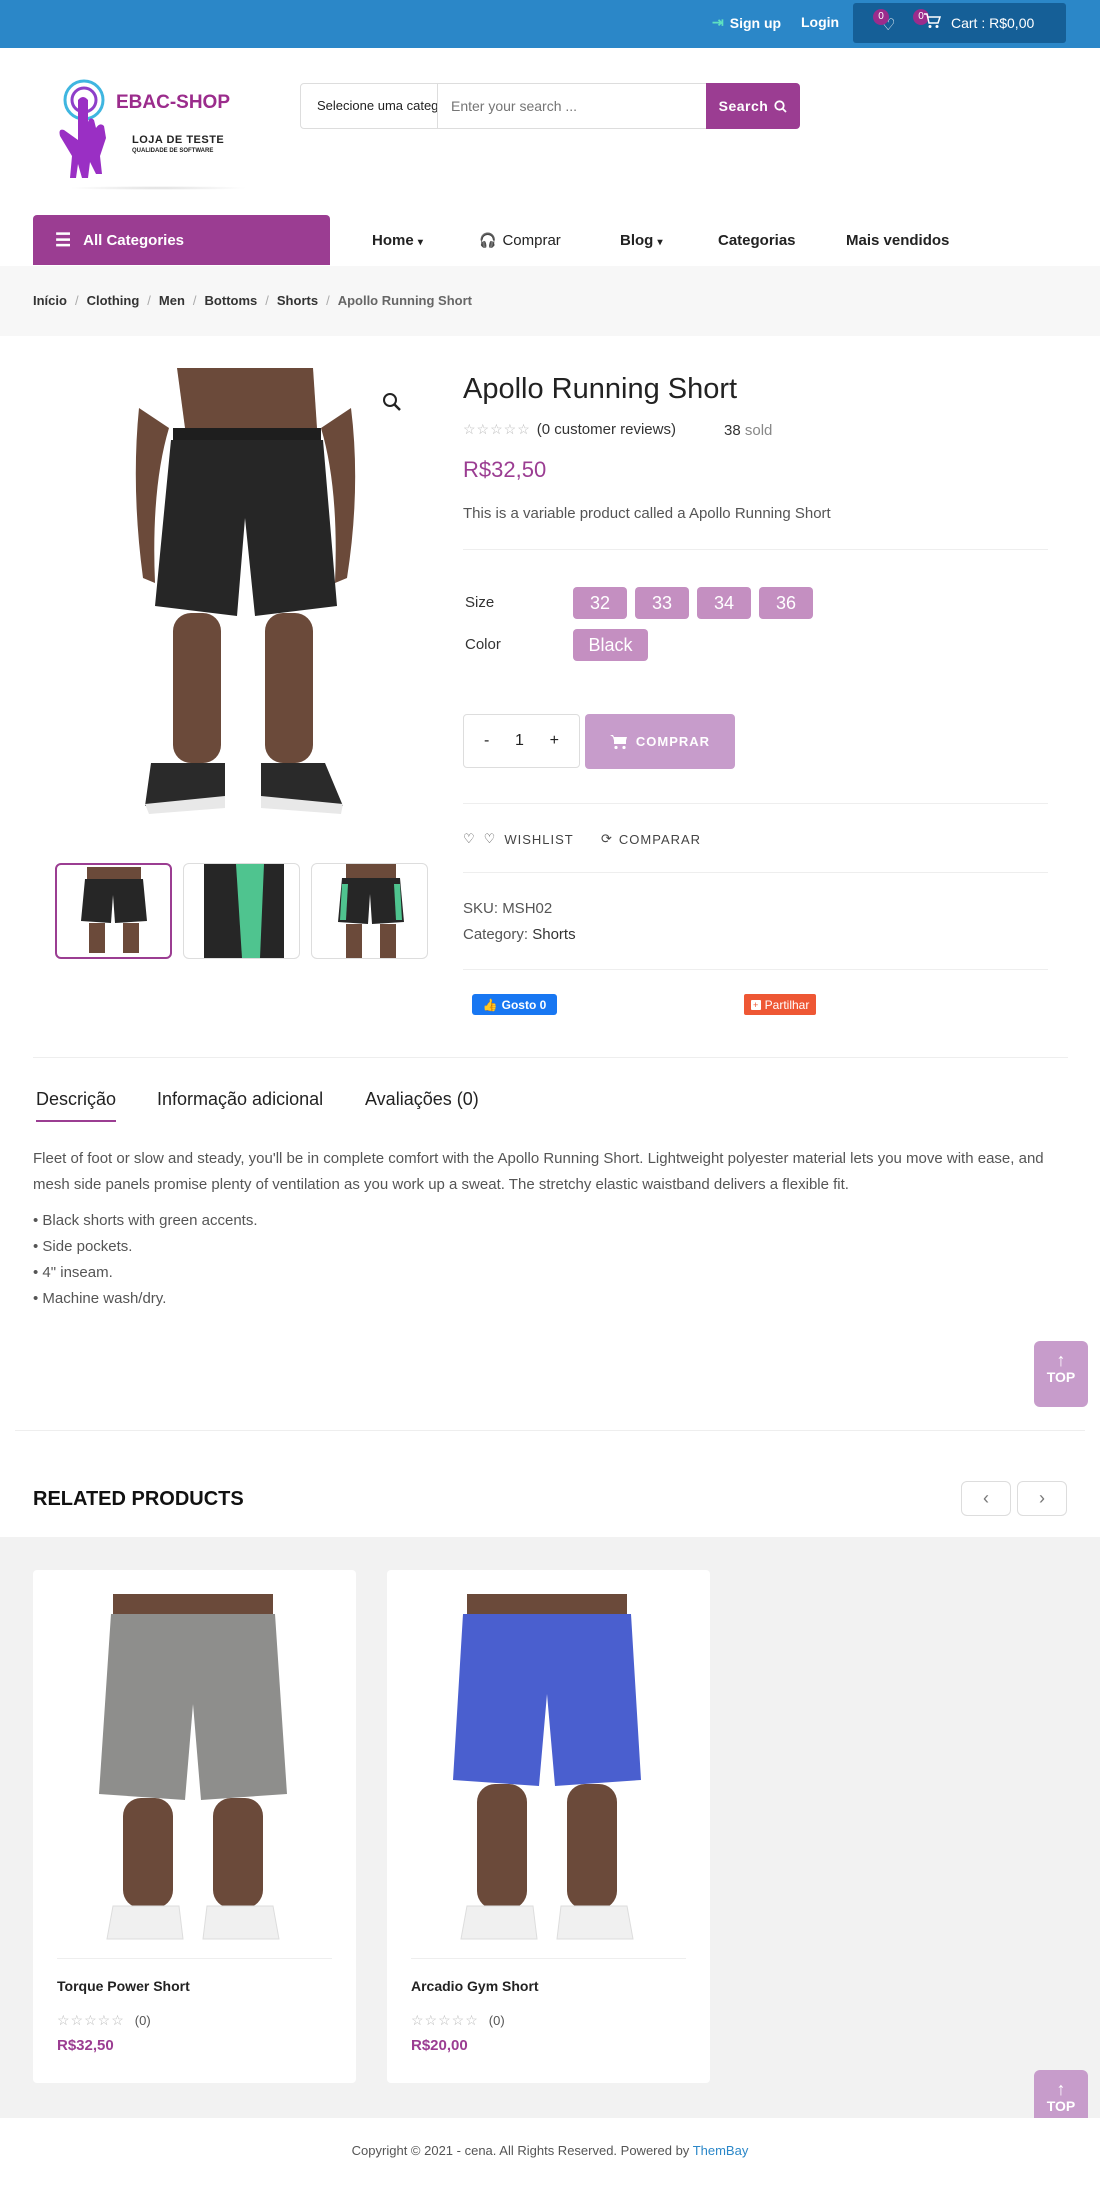 Image resolution: width=1100 pixels, height=2202 pixels. What do you see at coordinates (490, 1004) in the screenshot?
I see `thumbs-up-icon: 👍` at bounding box center [490, 1004].